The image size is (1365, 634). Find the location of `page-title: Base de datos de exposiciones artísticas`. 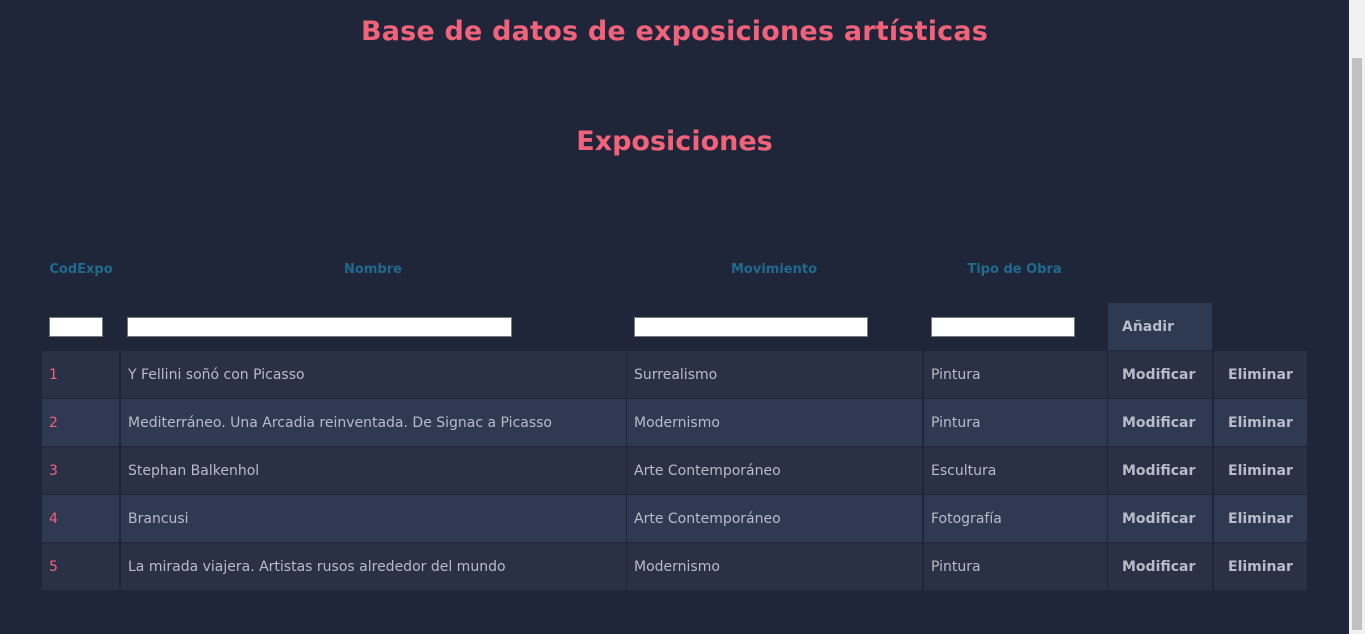

page-title: Base de datos de exposiciones artísticas is located at coordinates (674, 31).